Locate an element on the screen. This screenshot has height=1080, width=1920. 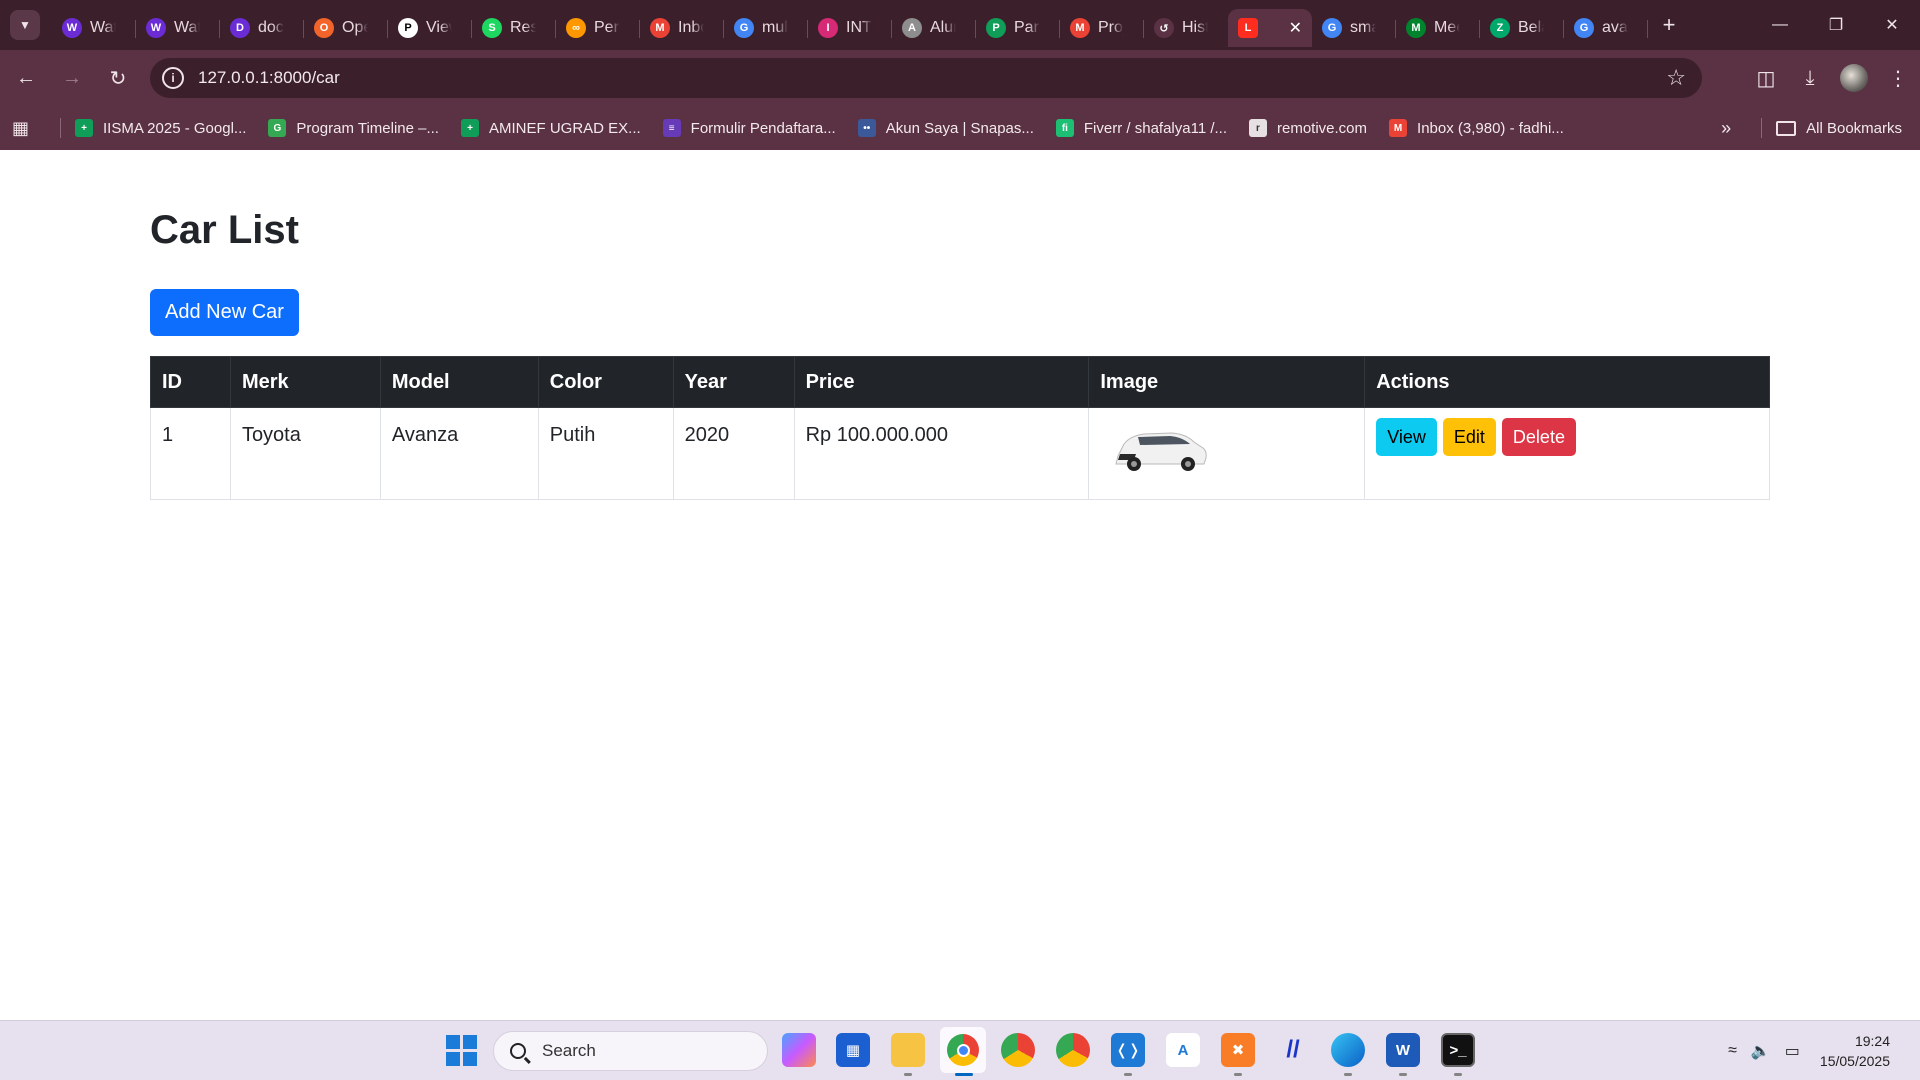
tab-favicon-icon: M is located at coordinates (1416, 28).